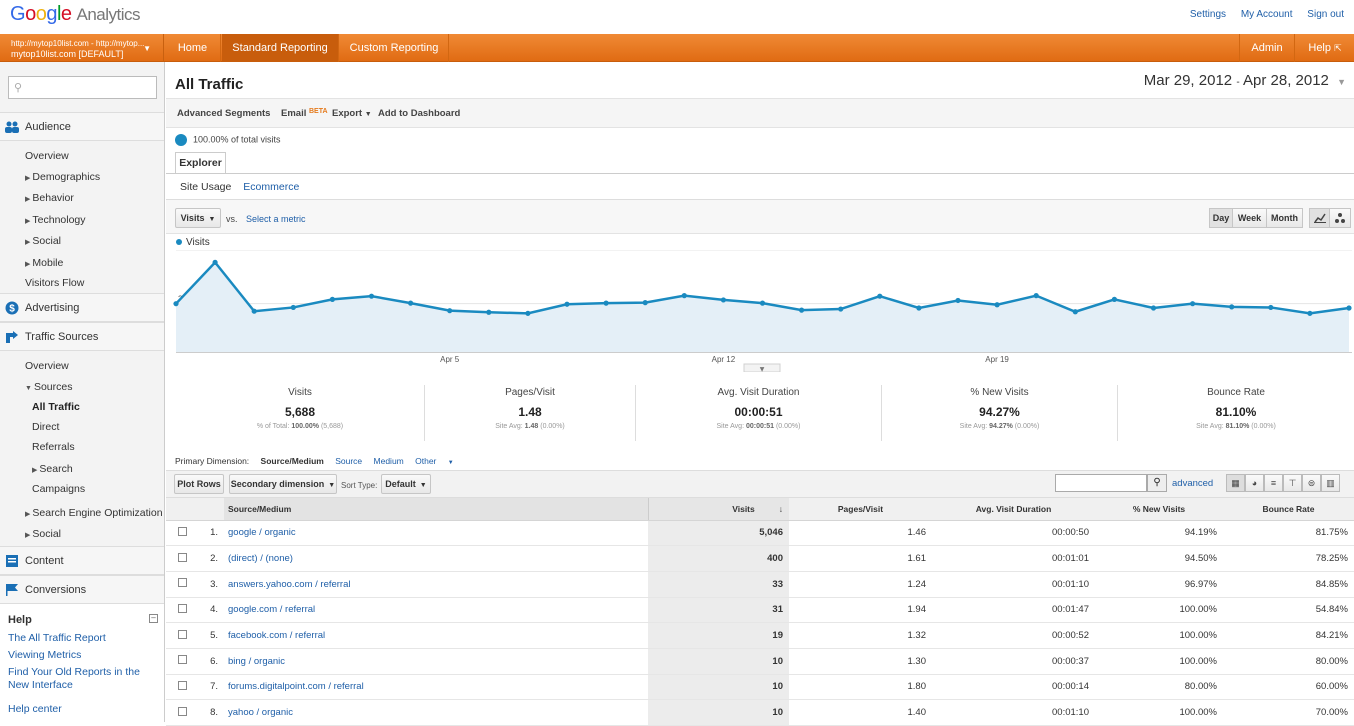 The width and height of the screenshot is (1354, 726). Describe the element at coordinates (1208, 14) in the screenshot. I see `settings-link: Settings` at that location.